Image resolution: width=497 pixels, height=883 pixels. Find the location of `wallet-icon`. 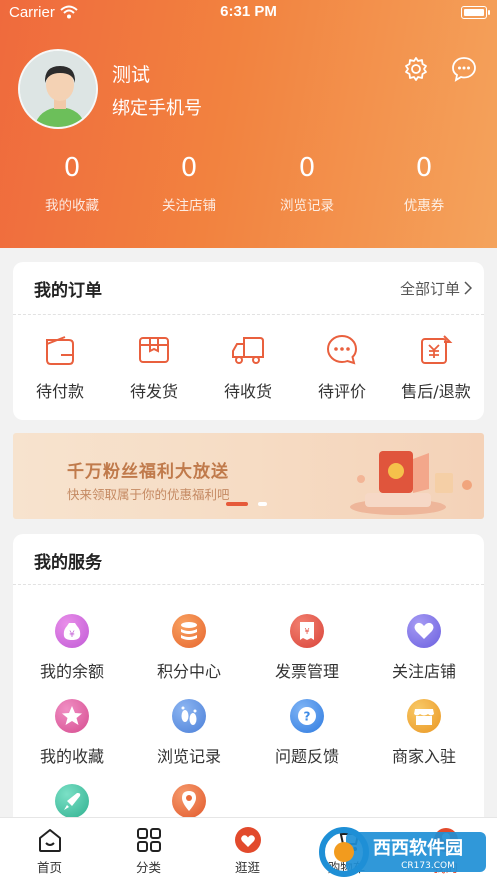

wallet-icon is located at coordinates (60, 350).